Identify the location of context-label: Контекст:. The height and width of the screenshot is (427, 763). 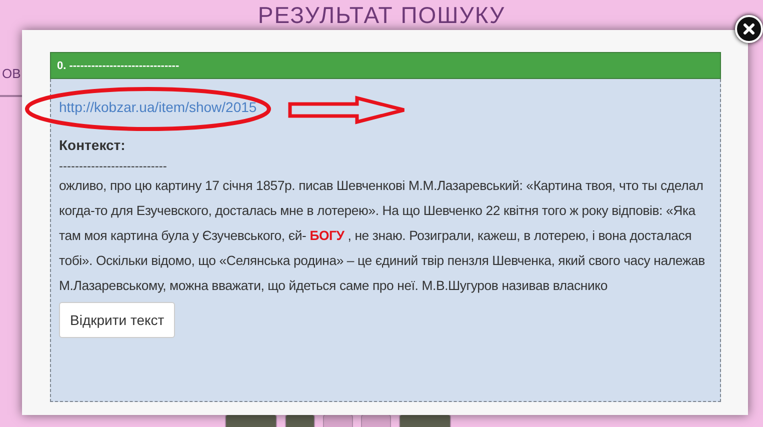
(92, 145).